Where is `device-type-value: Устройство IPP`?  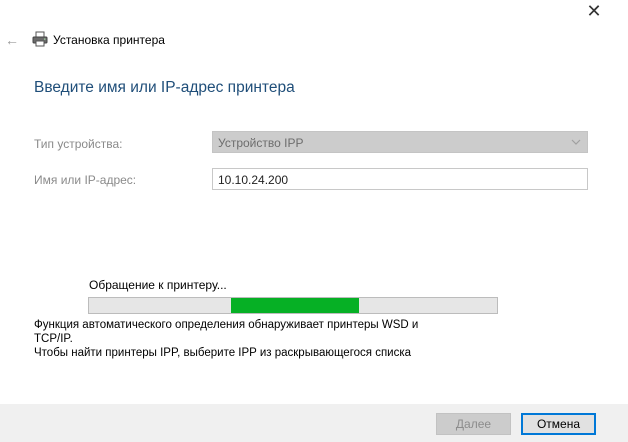 device-type-value: Устройство IPP is located at coordinates (261, 143).